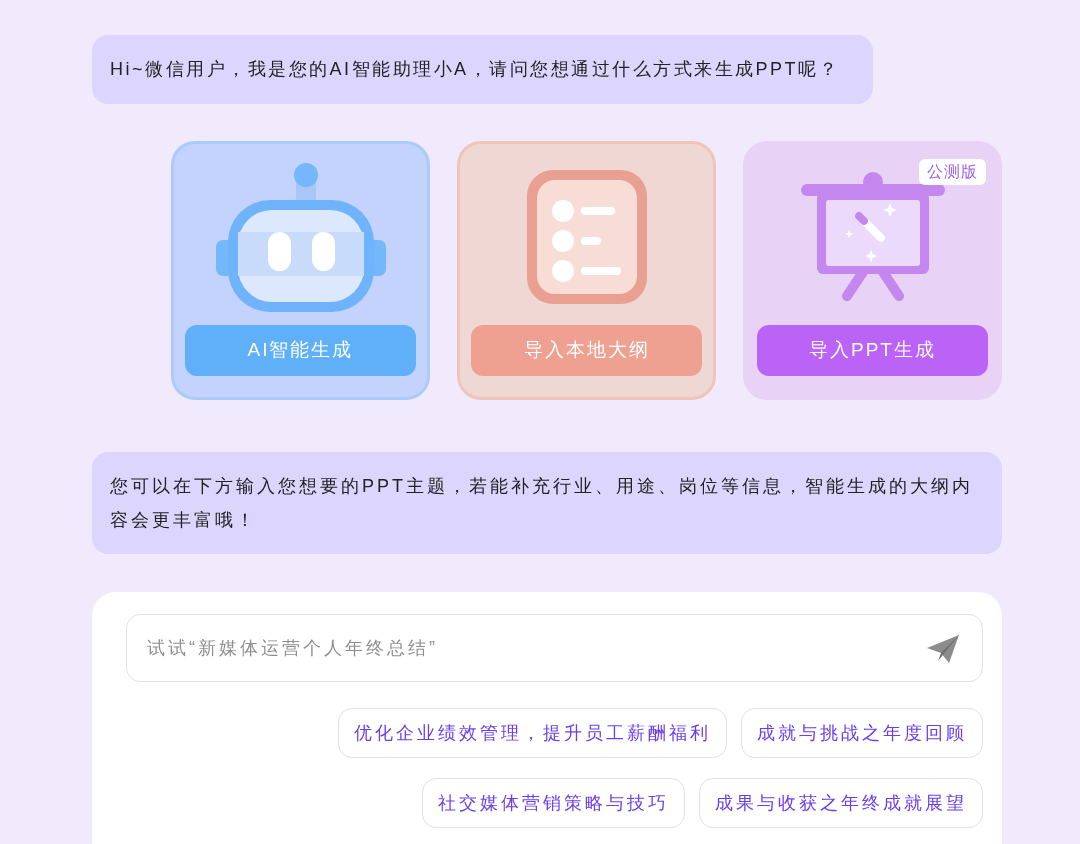 This screenshot has height=844, width=1080. What do you see at coordinates (862, 733) in the screenshot?
I see `suggestion-chip: 成就与挑战之年度回顾` at bounding box center [862, 733].